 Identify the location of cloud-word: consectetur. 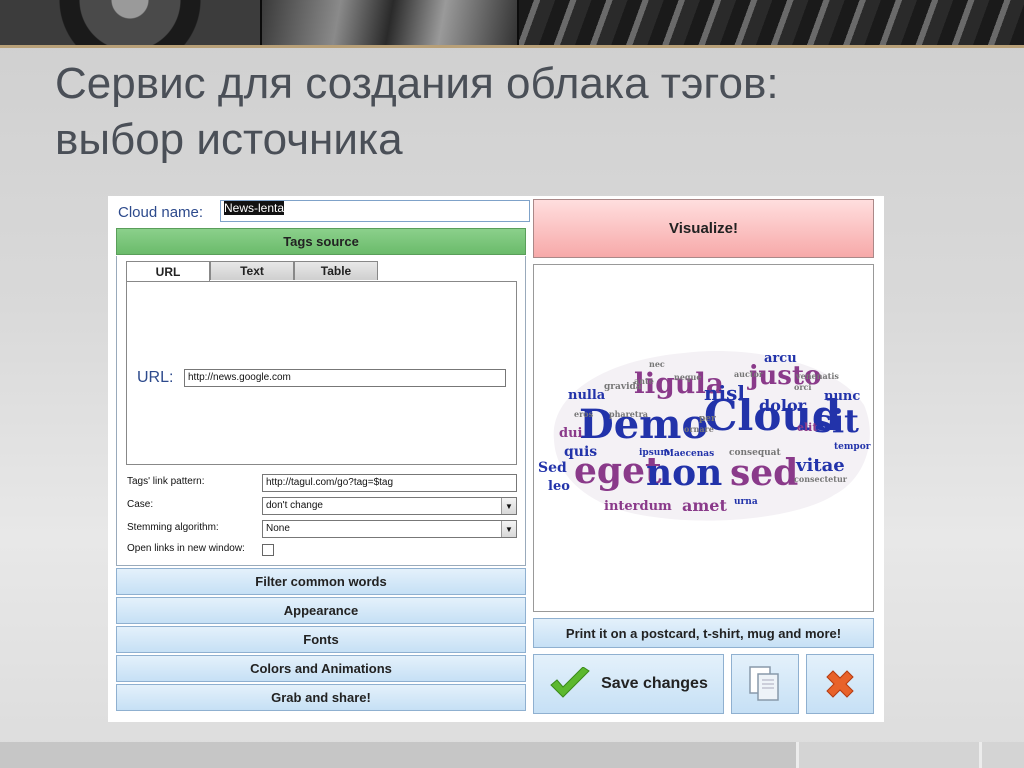
(820, 479).